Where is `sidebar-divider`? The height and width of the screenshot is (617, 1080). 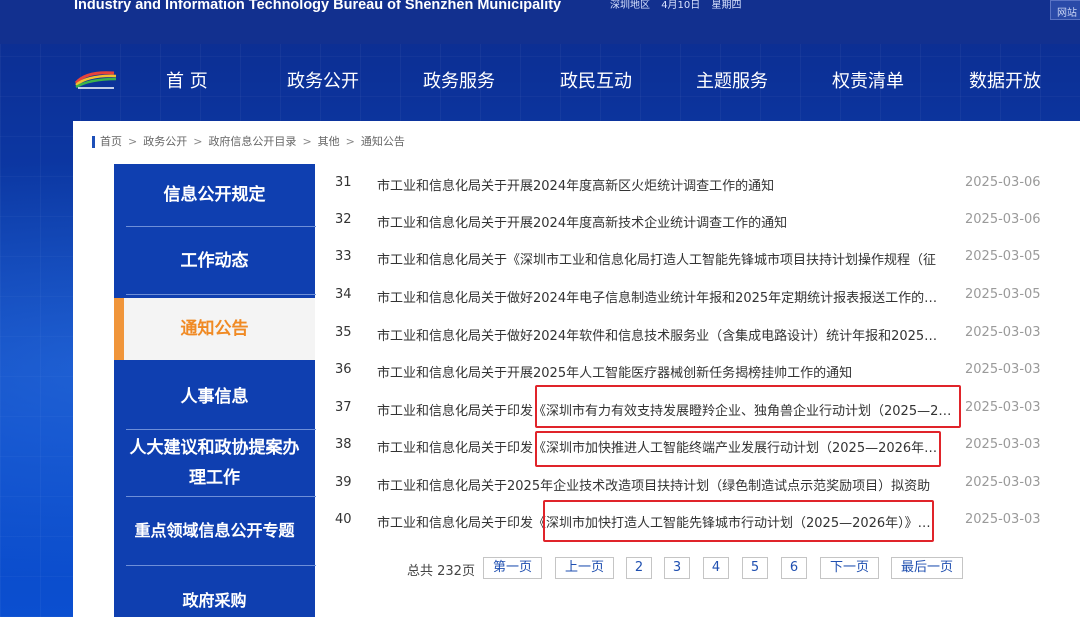 sidebar-divider is located at coordinates (221, 294).